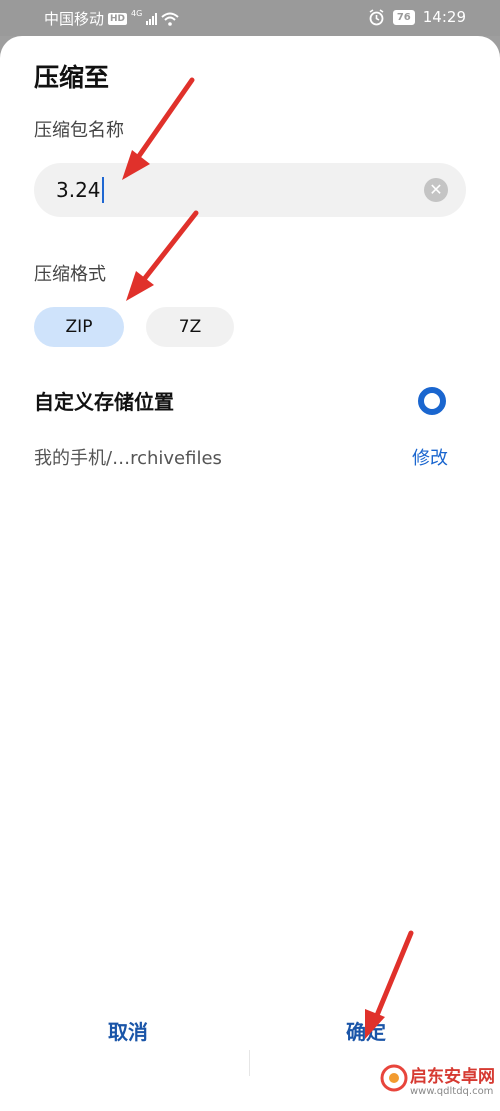 The image size is (500, 1111). I want to click on network-type: 4G, so click(137, 13).